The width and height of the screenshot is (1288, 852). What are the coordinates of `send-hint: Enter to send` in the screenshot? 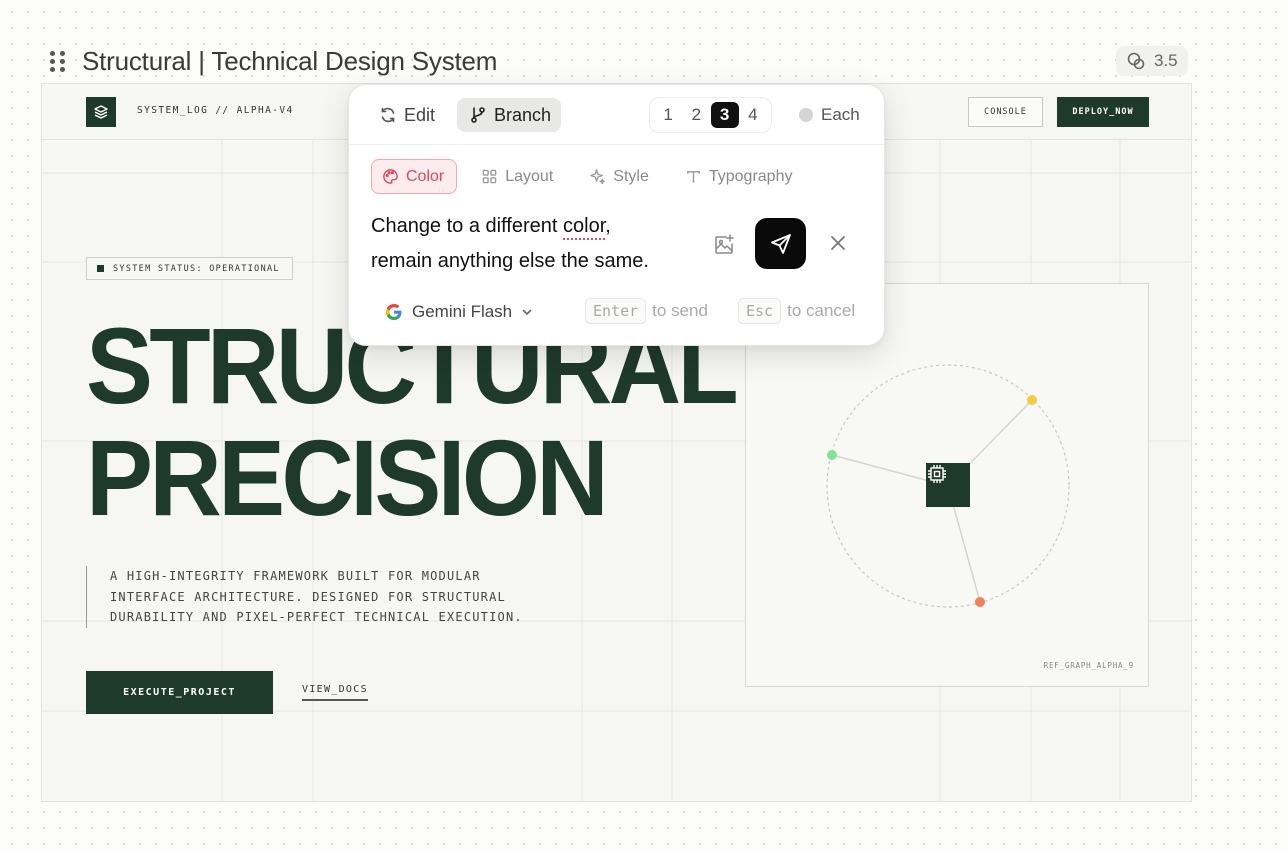 It's located at (646, 311).